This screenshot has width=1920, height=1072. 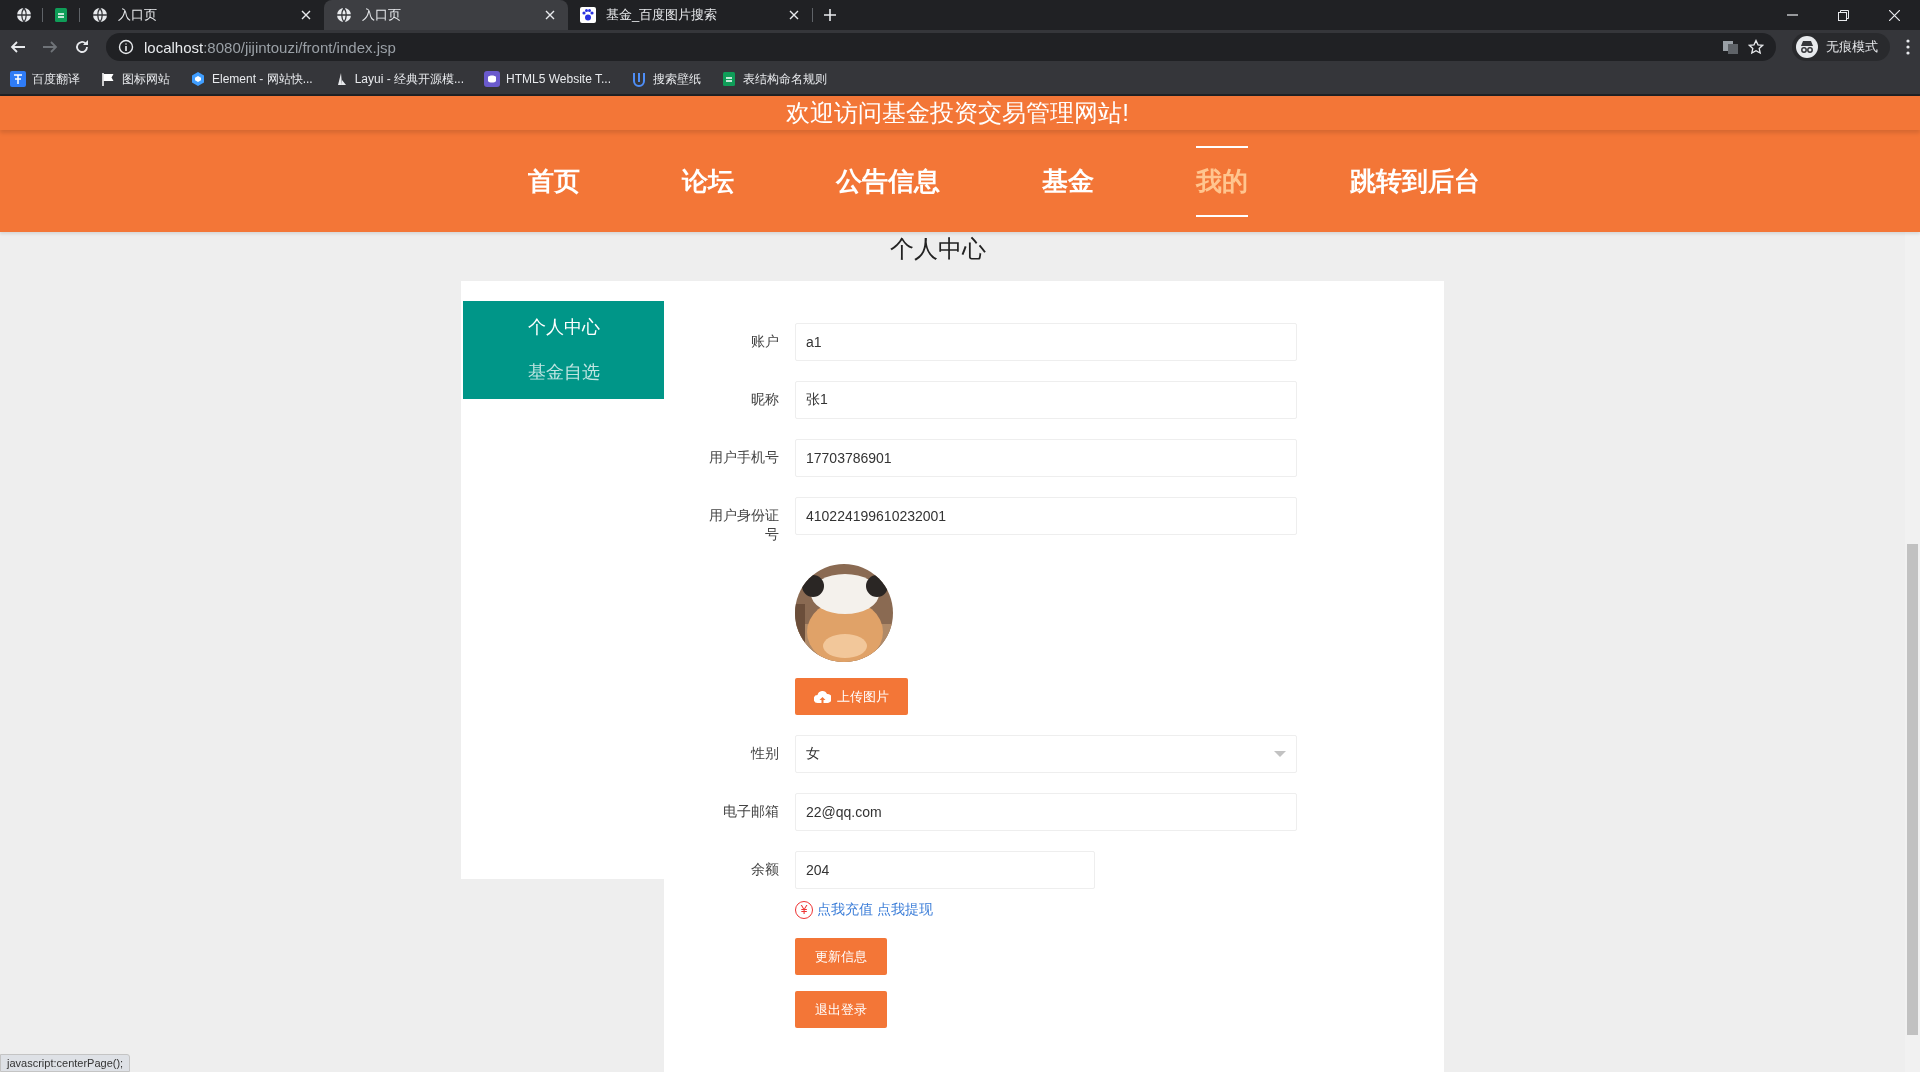 What do you see at coordinates (1756, 47) in the screenshot?
I see `star-icon` at bounding box center [1756, 47].